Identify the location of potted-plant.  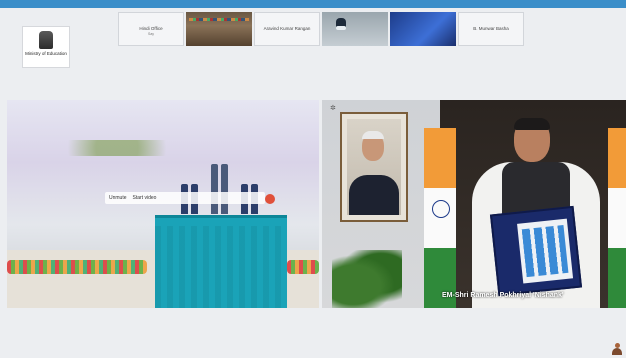
(367, 279).